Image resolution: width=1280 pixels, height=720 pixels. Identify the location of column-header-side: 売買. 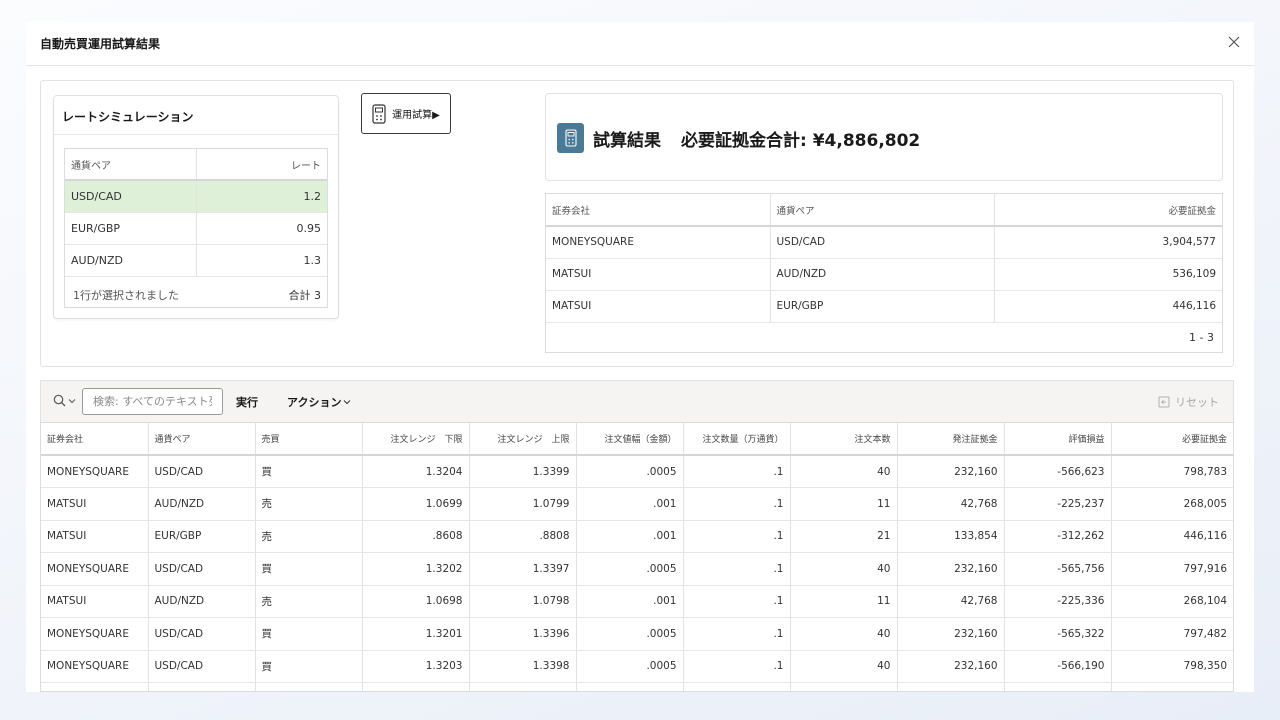
(309, 439).